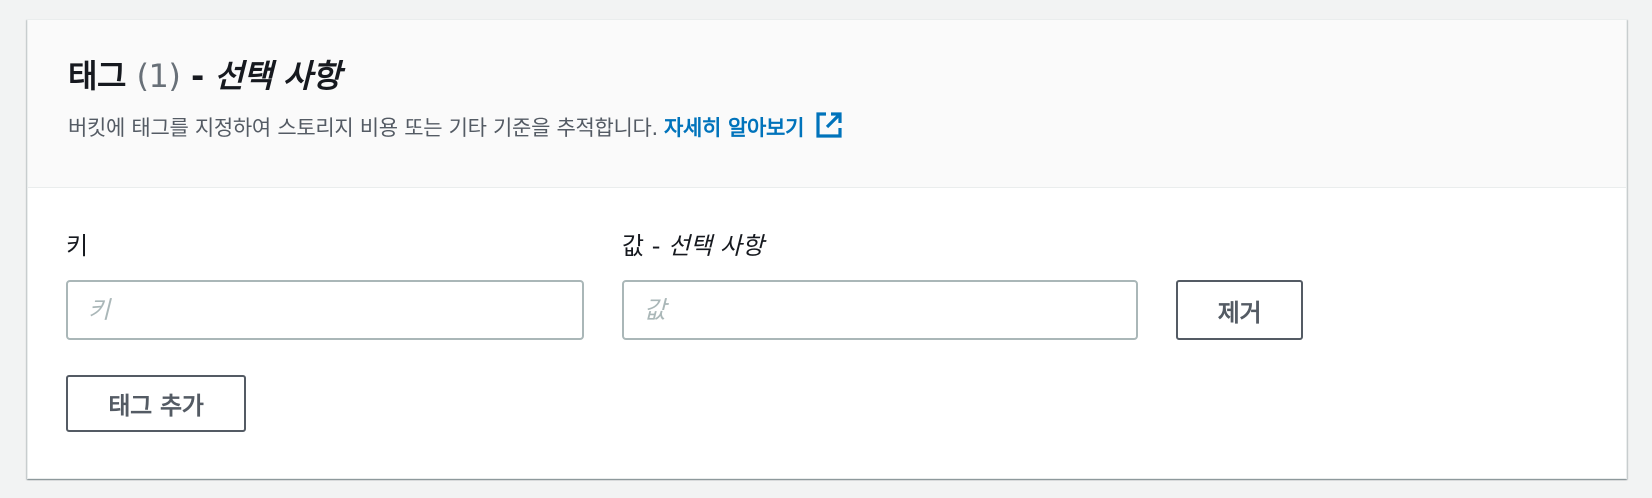 This screenshot has width=1652, height=498. I want to click on add-tag-button: 태그 추가, so click(156, 403).